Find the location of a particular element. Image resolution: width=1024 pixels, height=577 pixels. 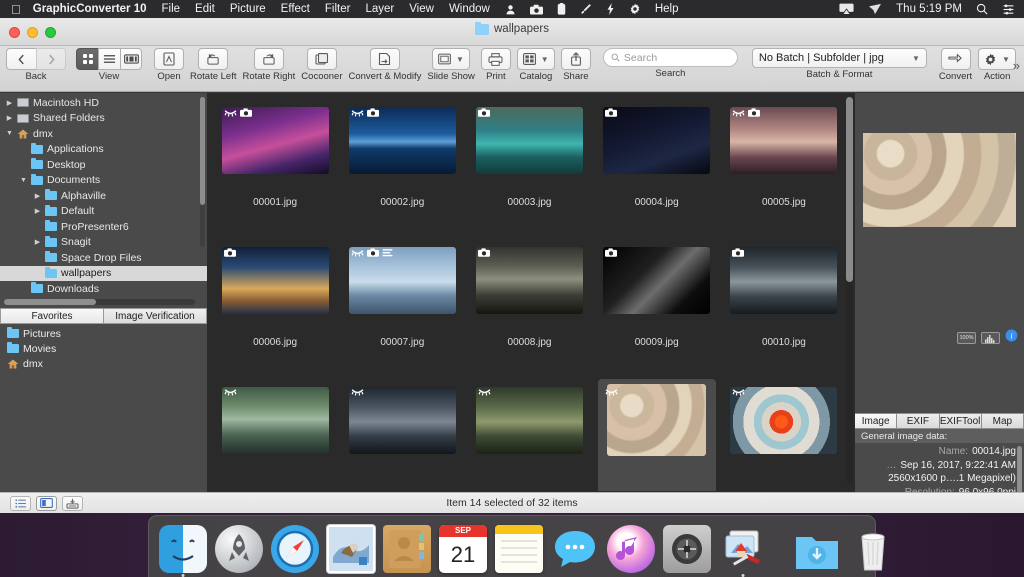

cocooner-button is located at coordinates (321, 59).